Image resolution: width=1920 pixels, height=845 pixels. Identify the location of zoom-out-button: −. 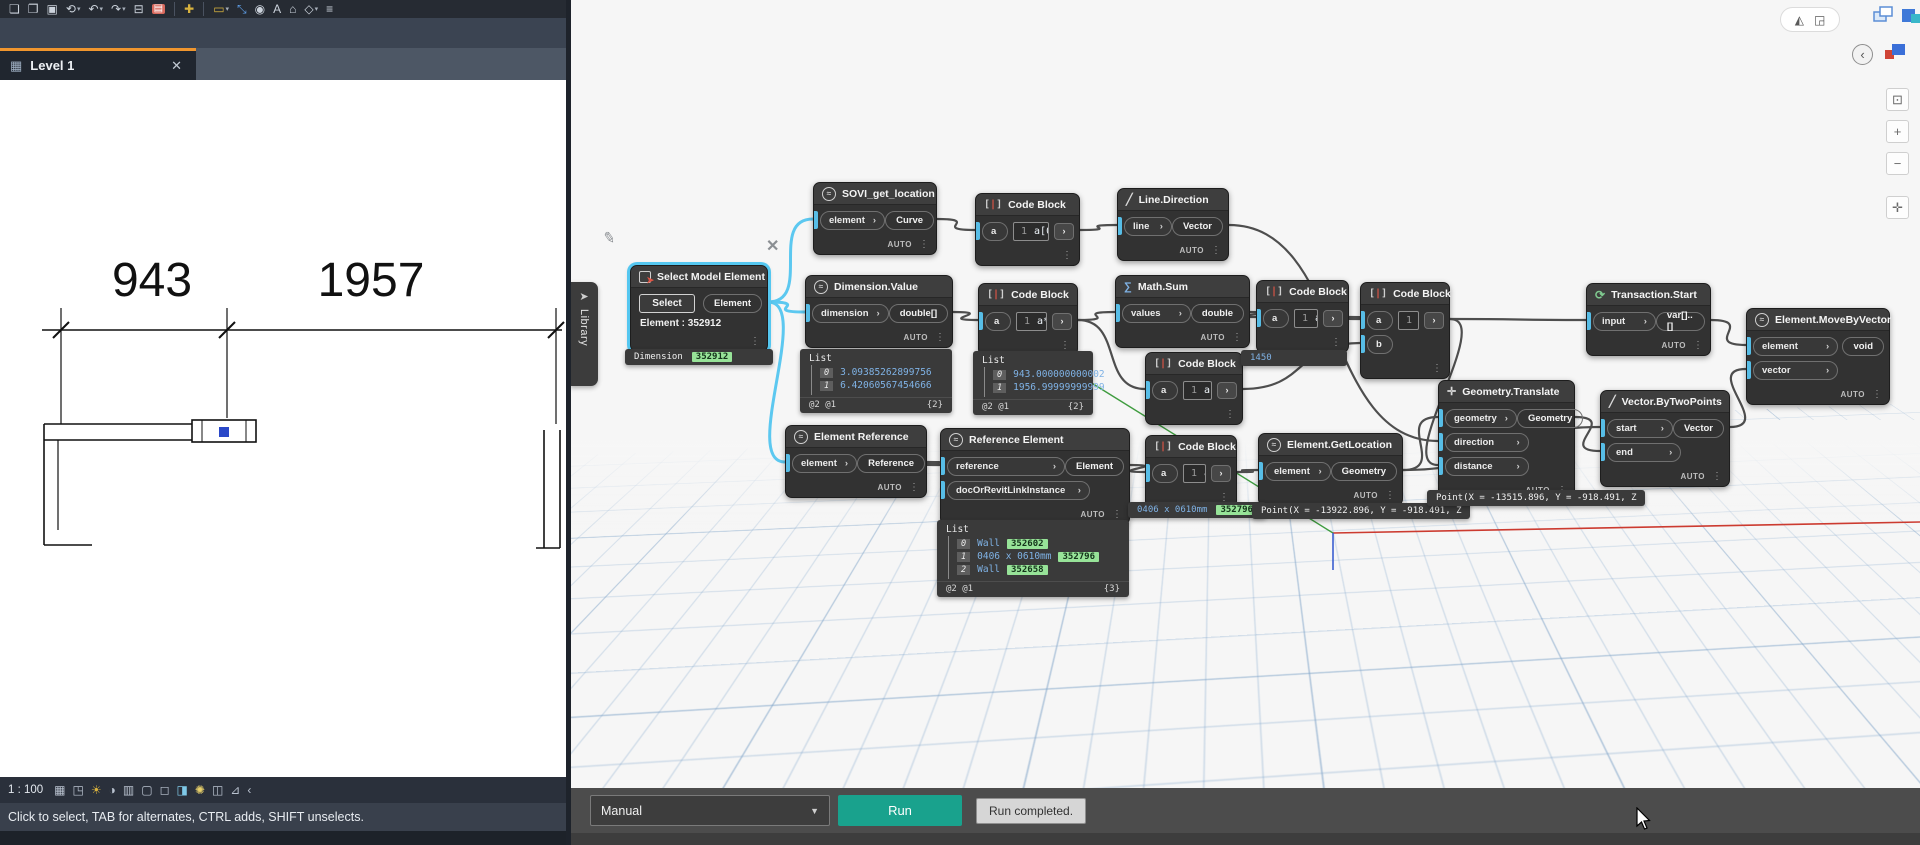
(1897, 163).